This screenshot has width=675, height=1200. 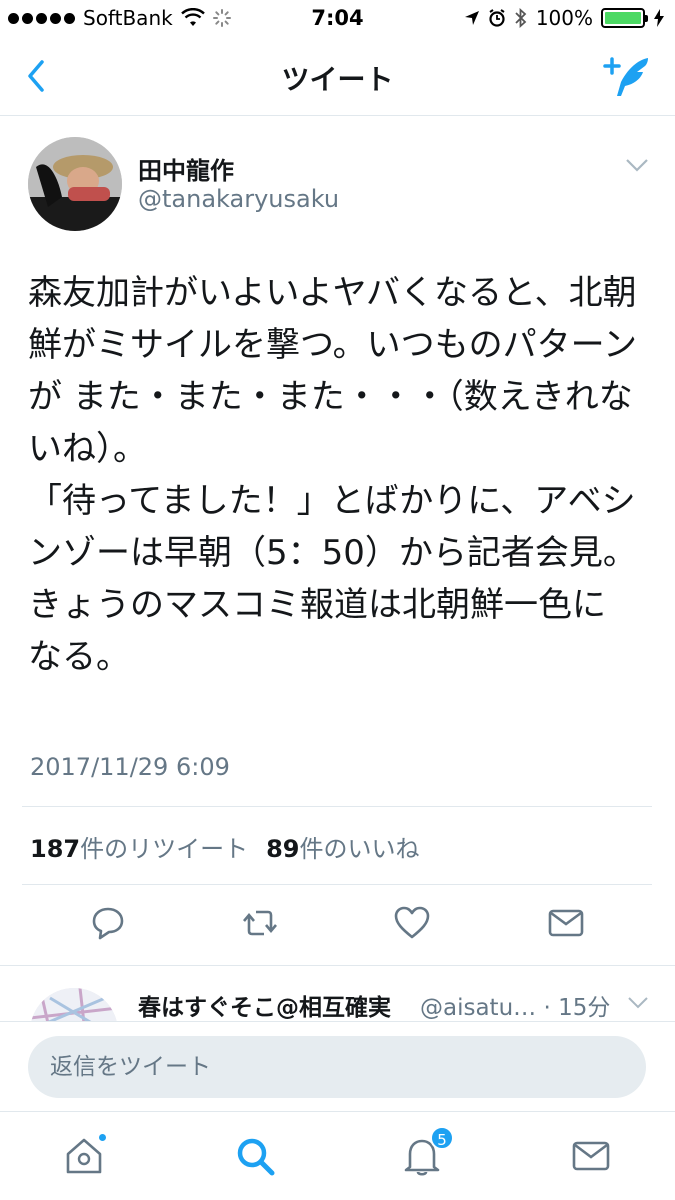 I want to click on status-bar: SoftBank 7:04 100%, so click(x=337, y=20).